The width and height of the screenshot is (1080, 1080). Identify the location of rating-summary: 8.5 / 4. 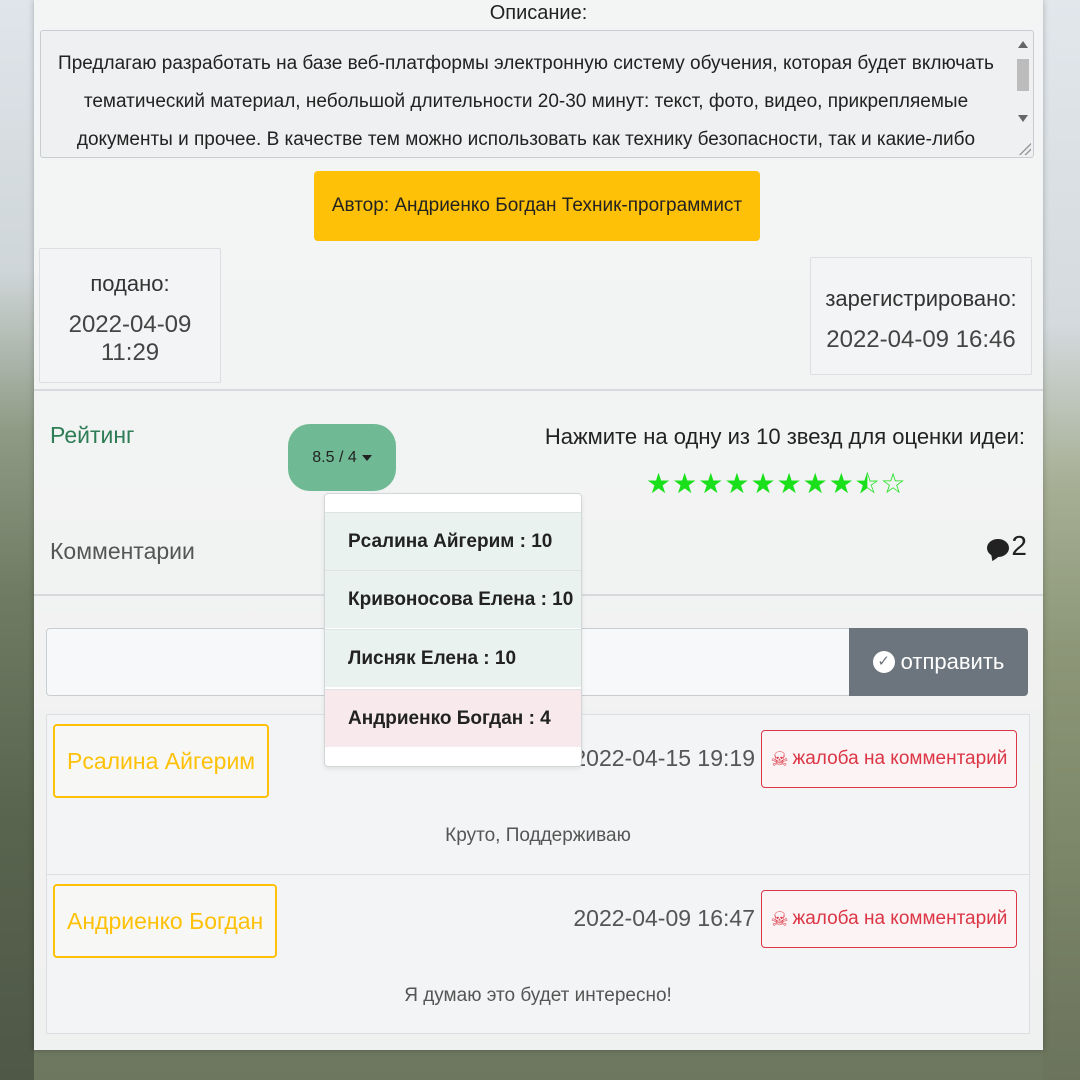
(334, 457).